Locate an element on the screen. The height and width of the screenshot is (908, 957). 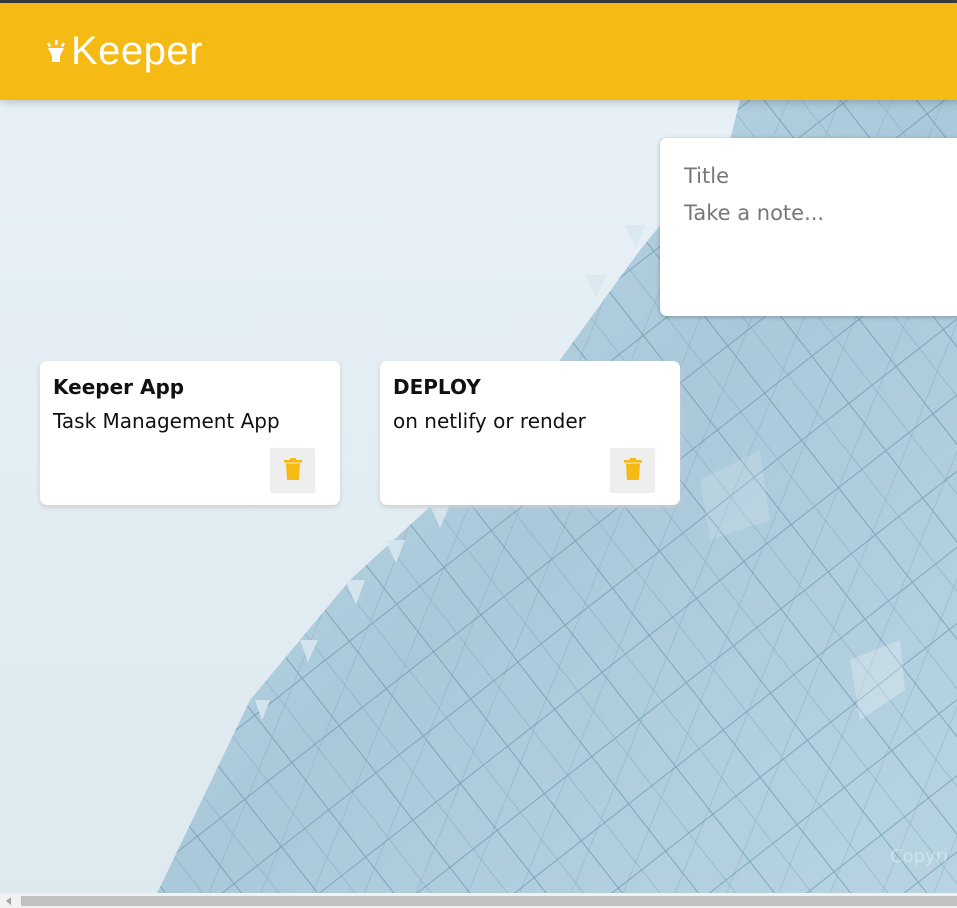
note-content: Task Management App is located at coordinates (166, 421).